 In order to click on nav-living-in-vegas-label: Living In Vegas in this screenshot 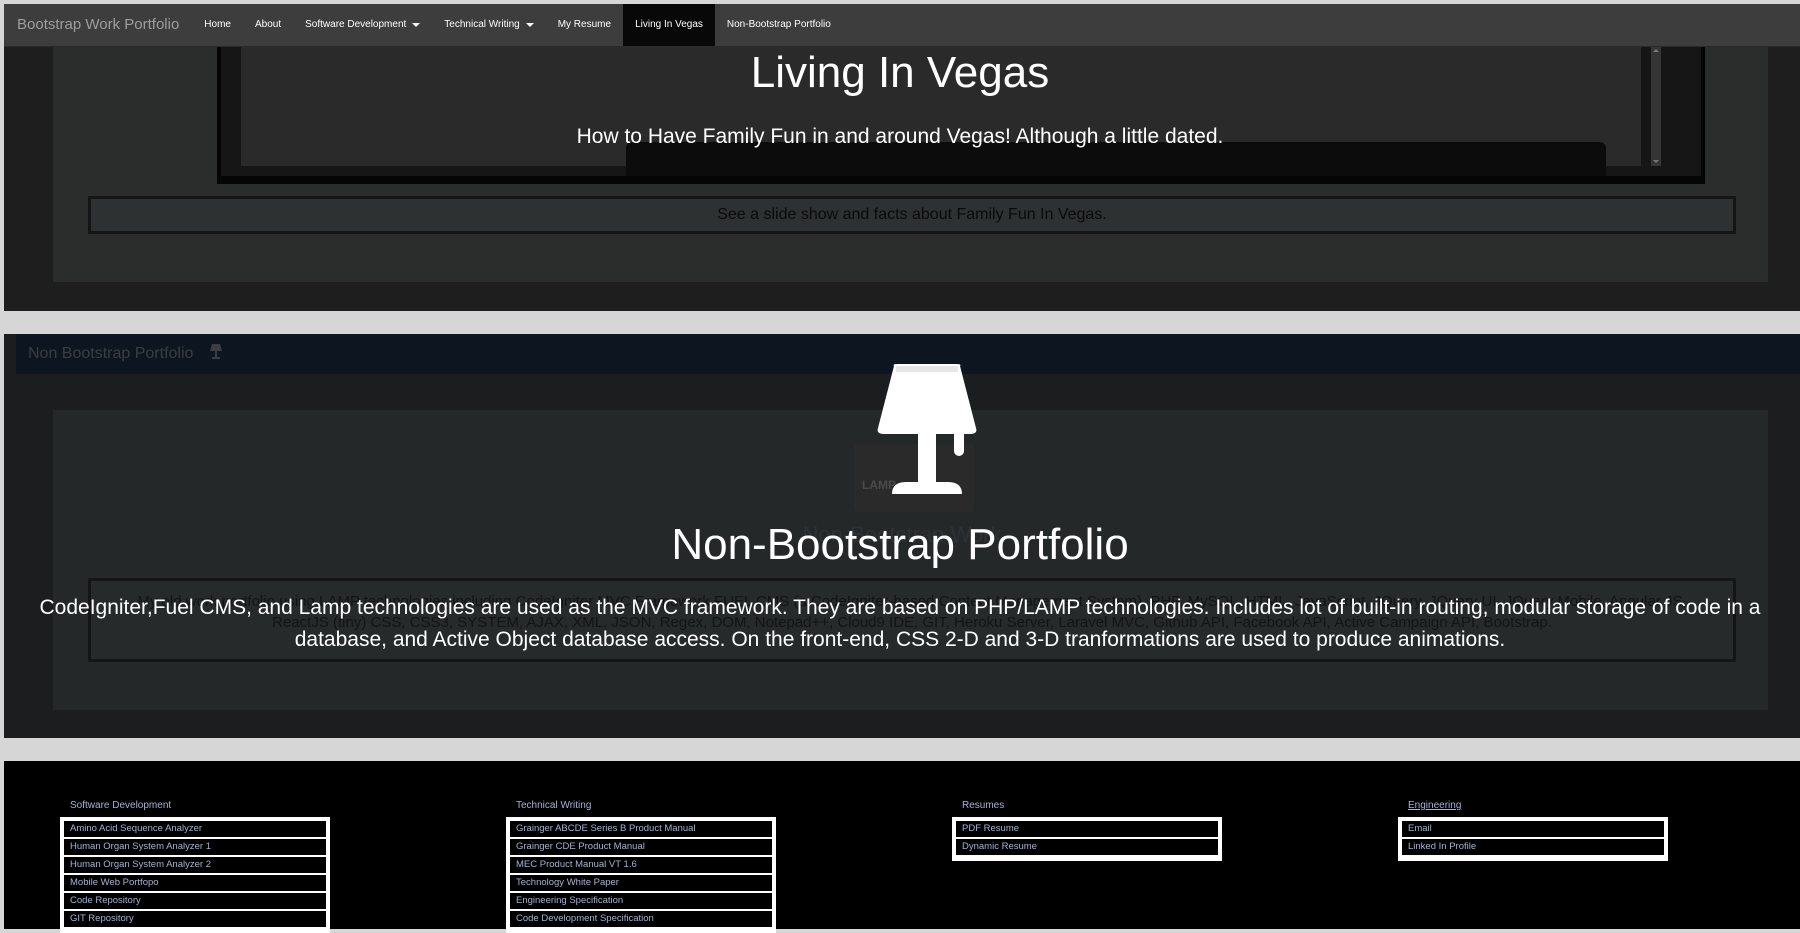, I will do `click(669, 24)`.